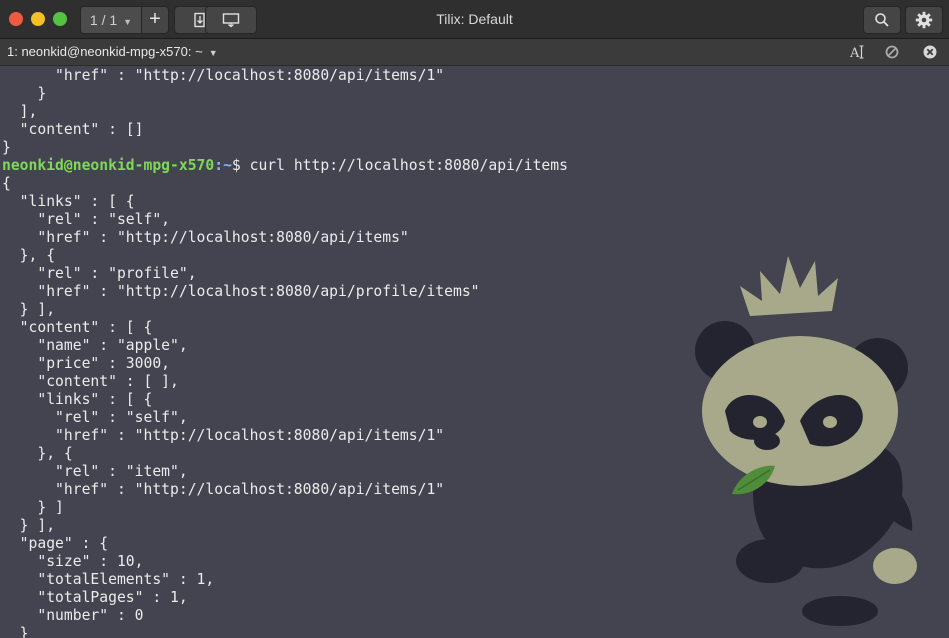 Image resolution: width=949 pixels, height=638 pixels. I want to click on terminal-line: "content" : [], so click(73, 129).